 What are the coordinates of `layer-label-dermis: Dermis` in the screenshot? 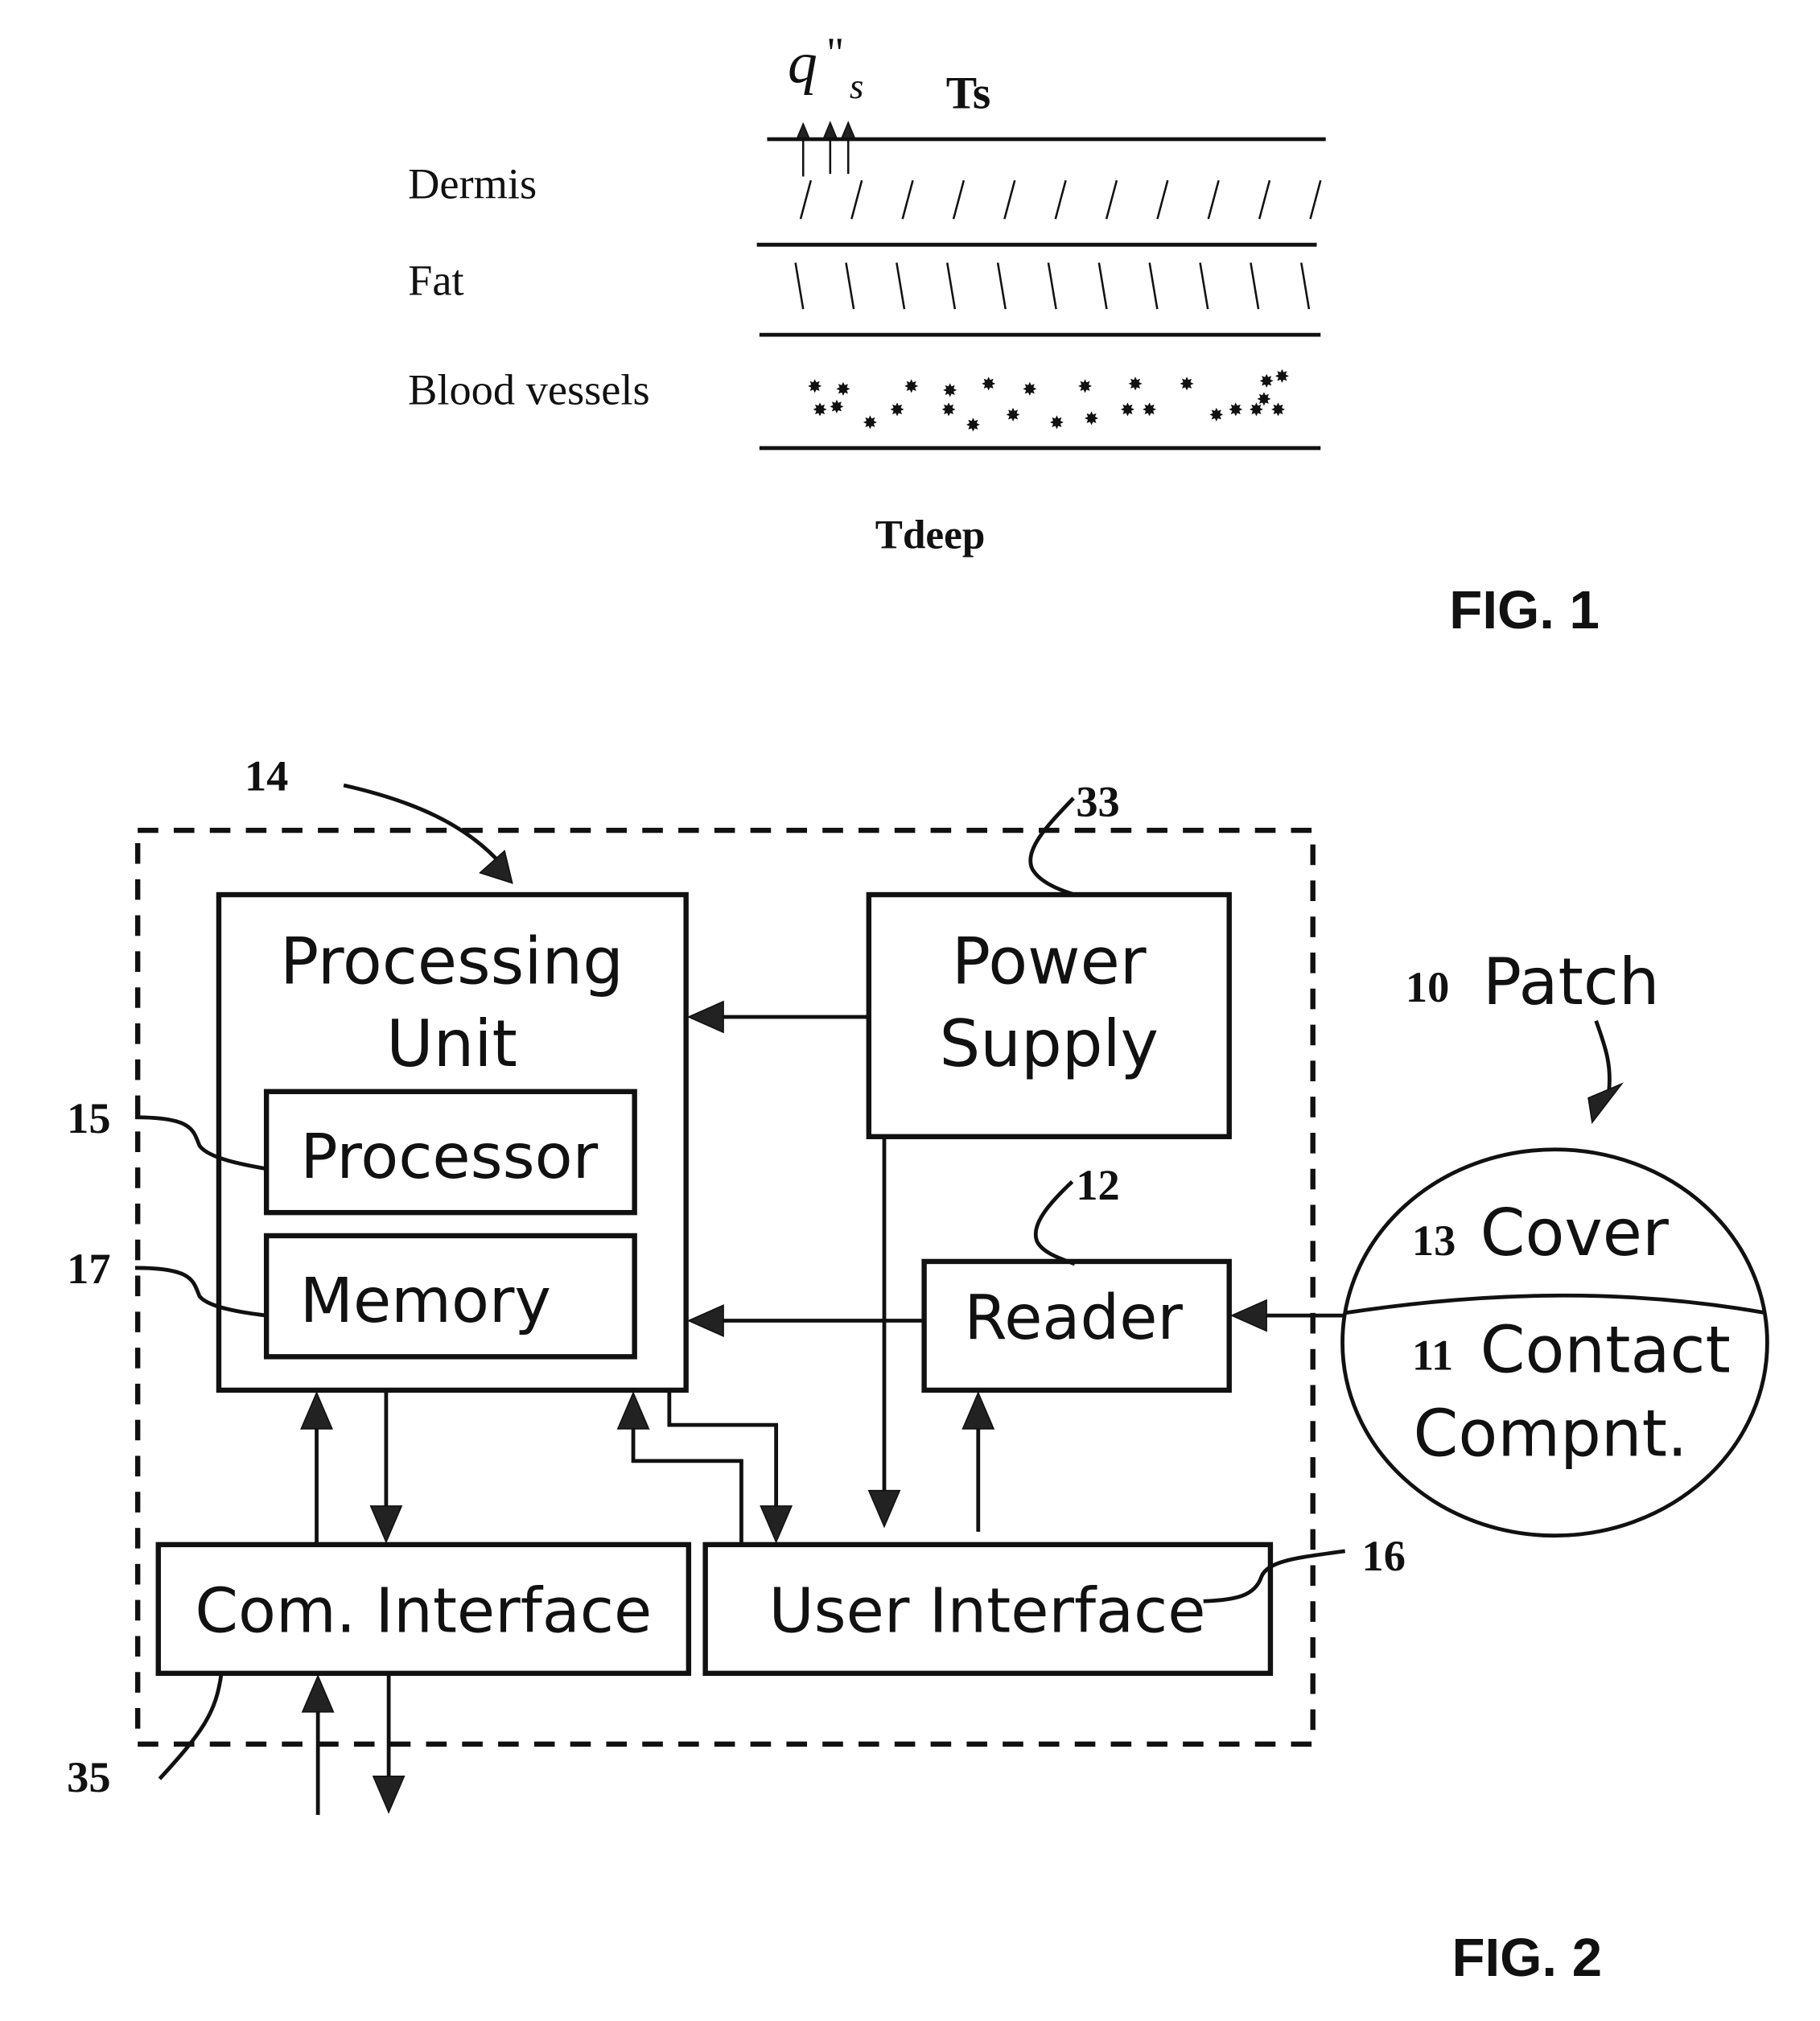 It's located at (472, 184).